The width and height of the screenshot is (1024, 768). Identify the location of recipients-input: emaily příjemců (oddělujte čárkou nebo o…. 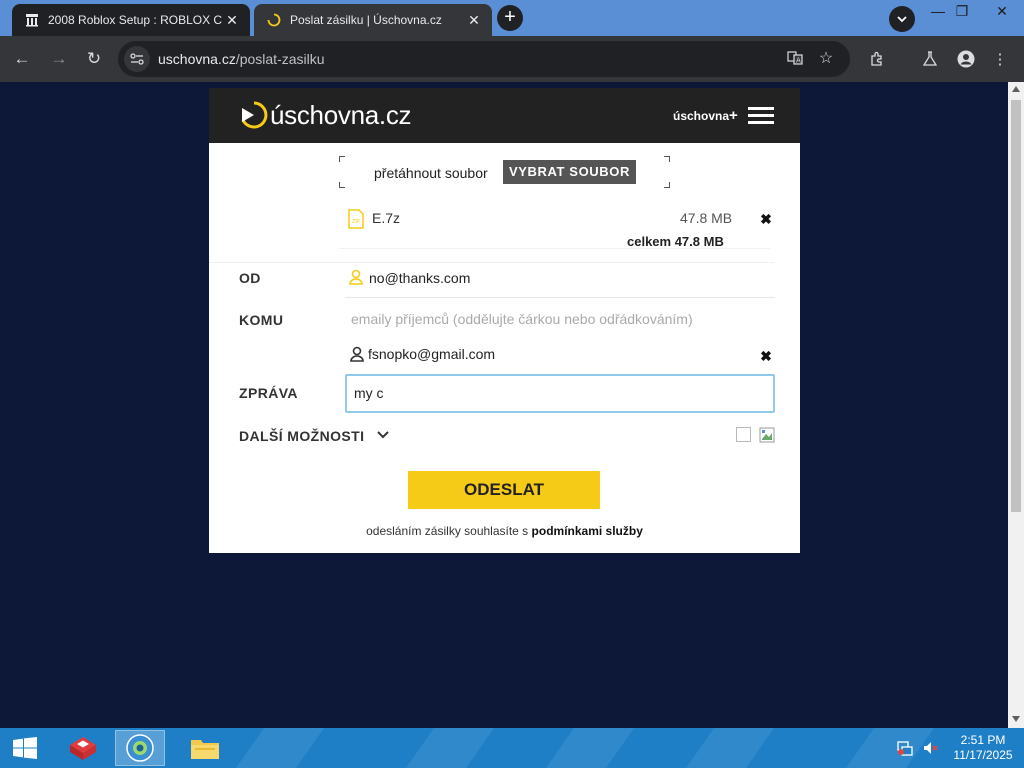
(522, 319).